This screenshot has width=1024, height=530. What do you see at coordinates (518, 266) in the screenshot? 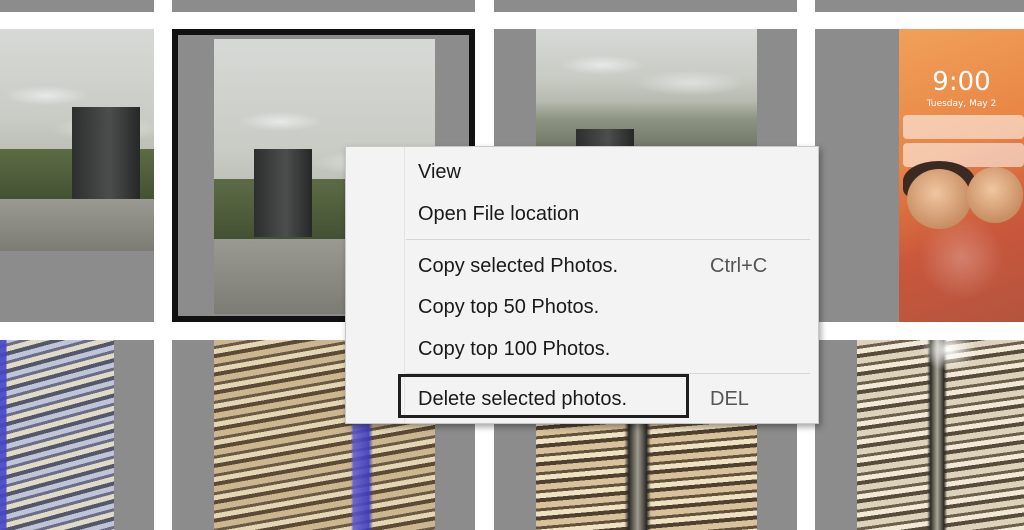
I see `menu-item-copy-selected: Copy selected Photos.` at bounding box center [518, 266].